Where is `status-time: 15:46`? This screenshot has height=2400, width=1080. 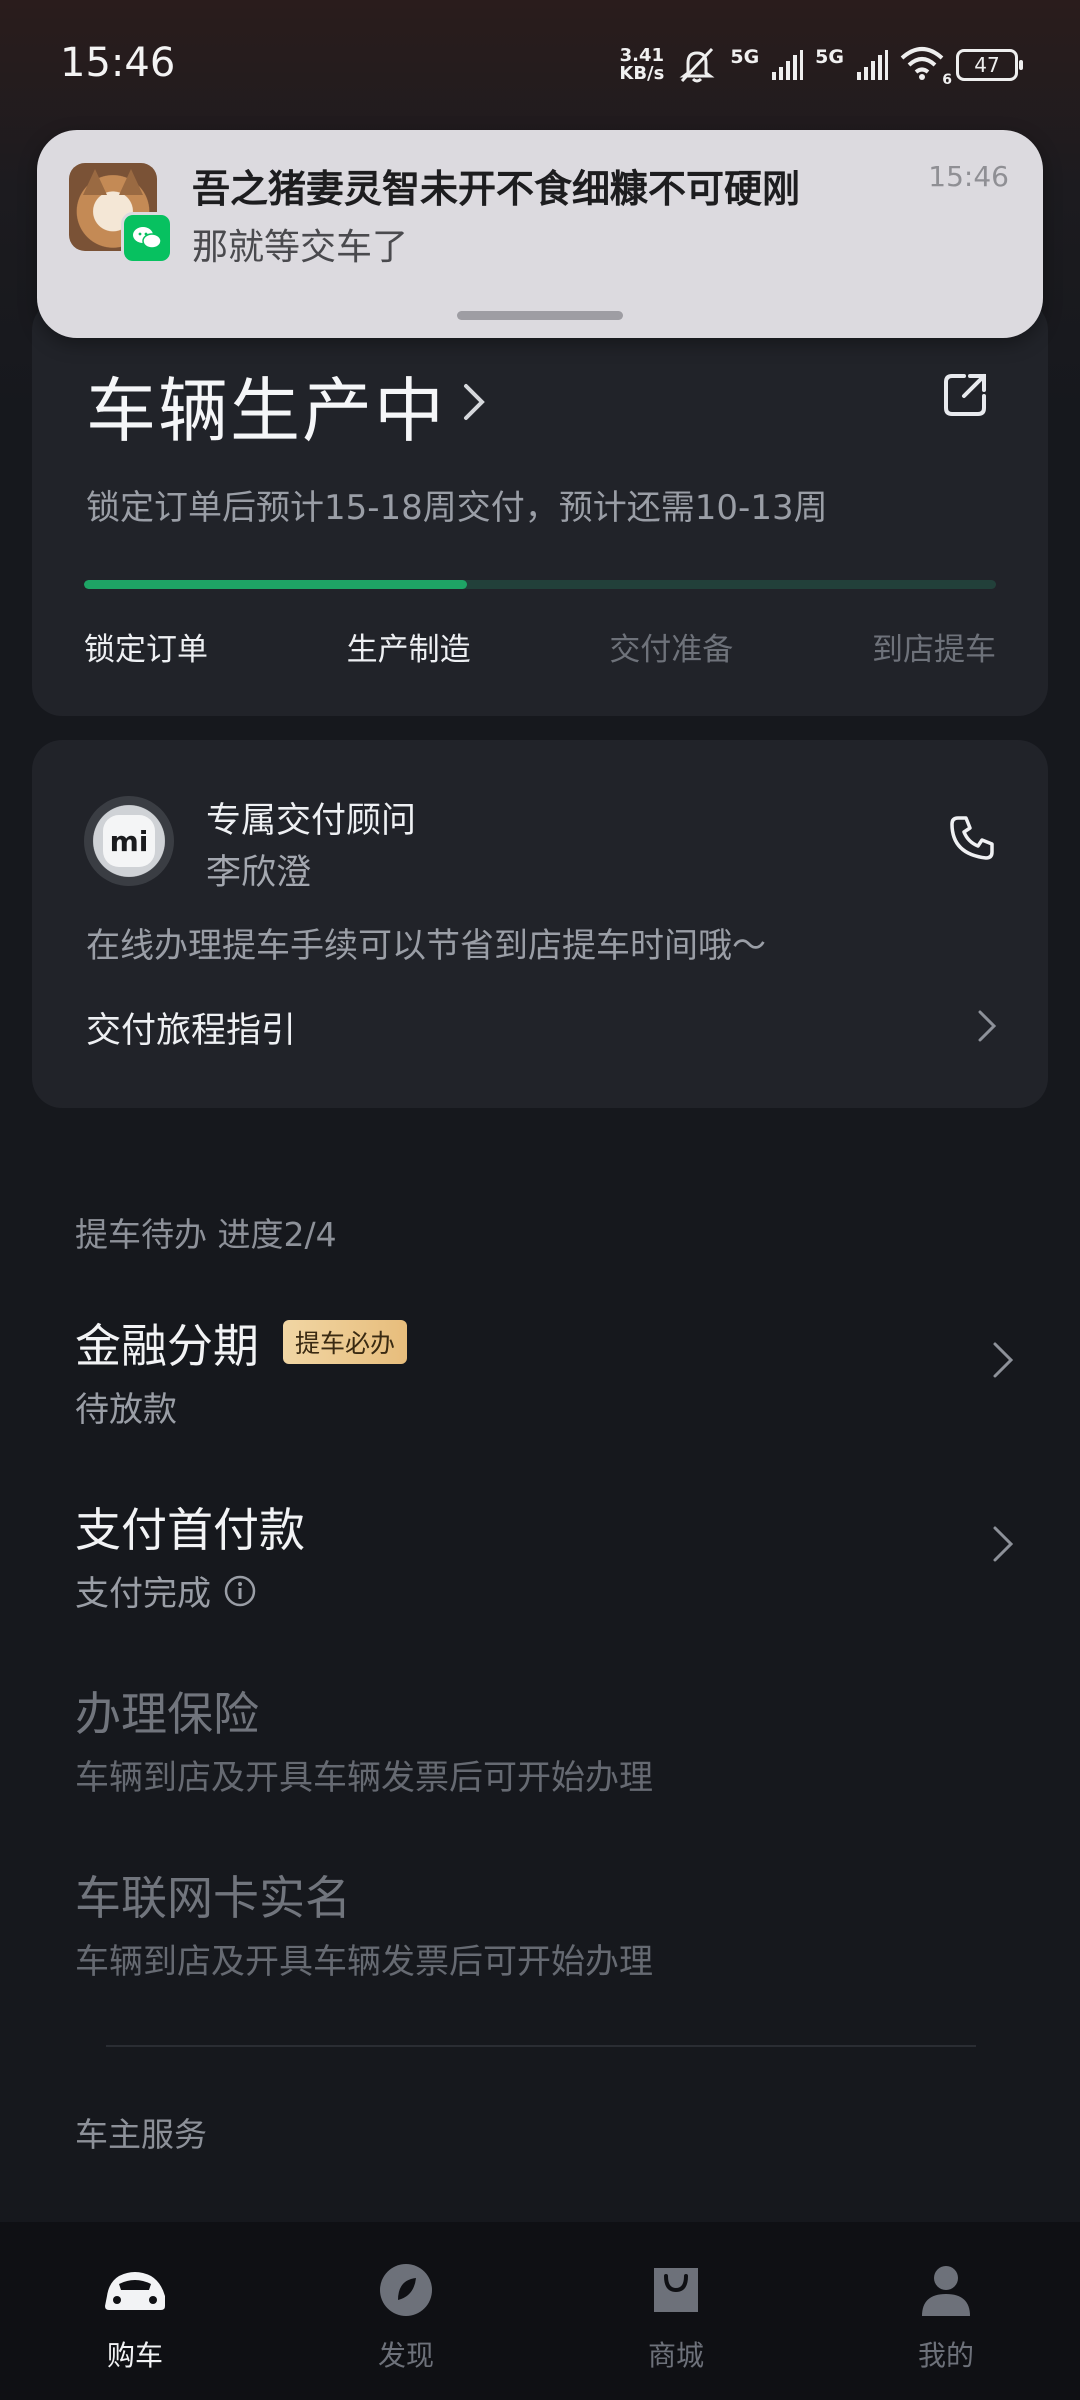 status-time: 15:46 is located at coordinates (118, 63).